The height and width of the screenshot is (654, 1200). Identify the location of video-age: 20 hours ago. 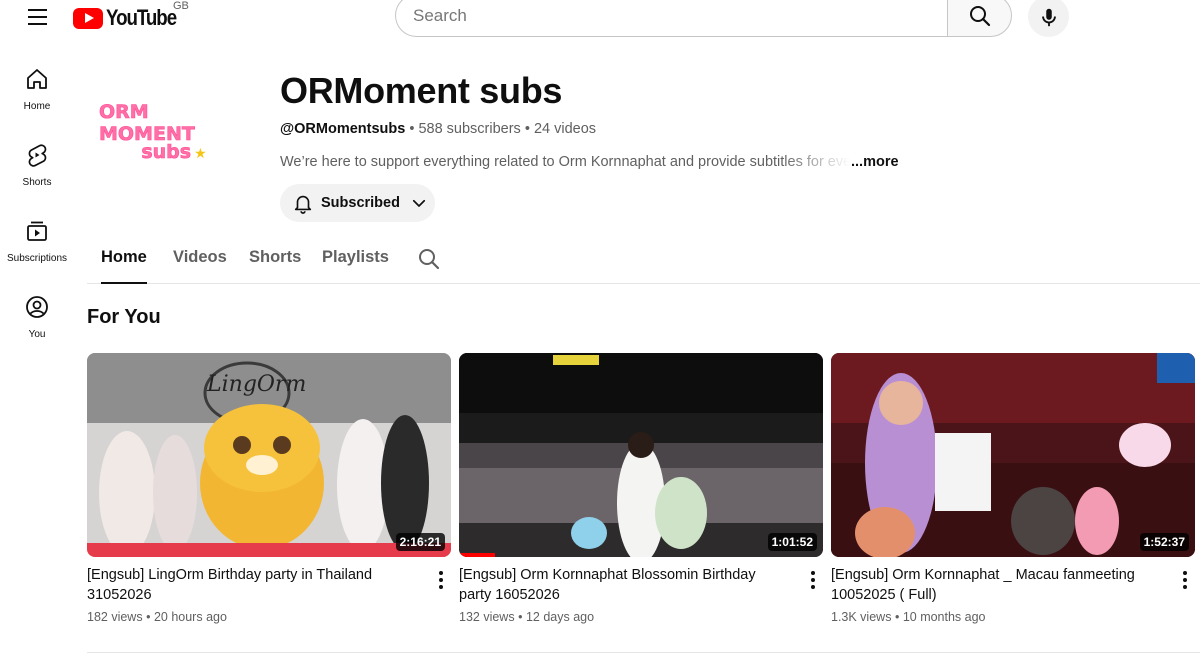
(190, 617).